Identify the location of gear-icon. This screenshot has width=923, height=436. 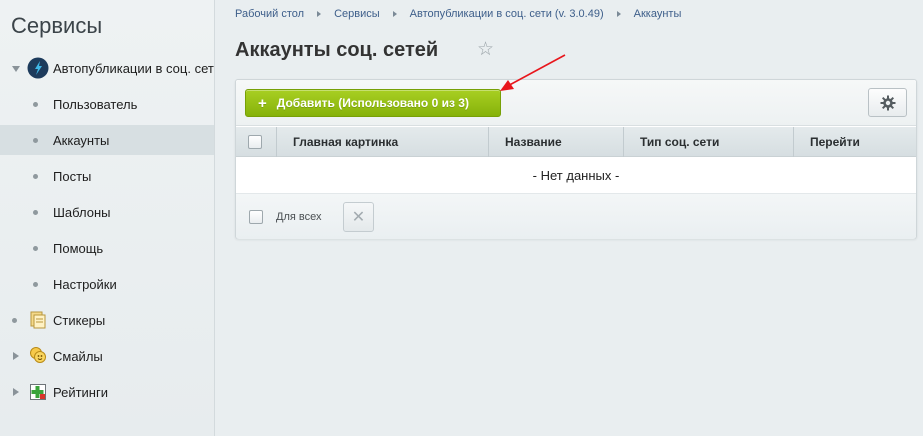
(887, 102).